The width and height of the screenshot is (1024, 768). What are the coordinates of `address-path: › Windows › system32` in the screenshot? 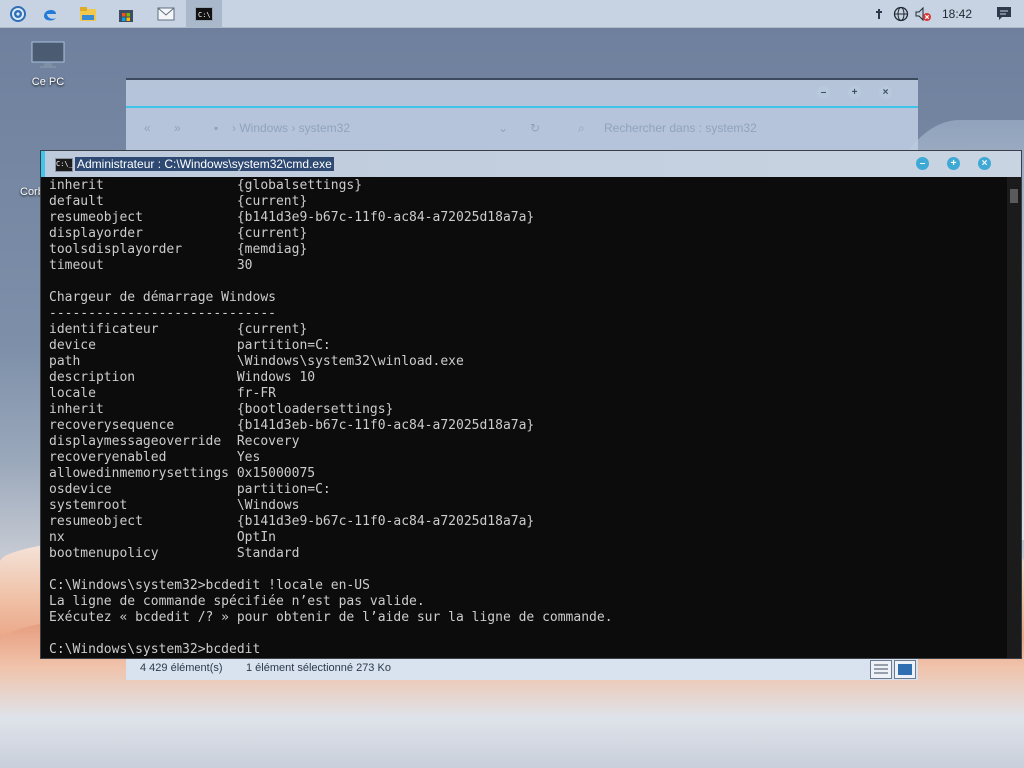 It's located at (291, 128).